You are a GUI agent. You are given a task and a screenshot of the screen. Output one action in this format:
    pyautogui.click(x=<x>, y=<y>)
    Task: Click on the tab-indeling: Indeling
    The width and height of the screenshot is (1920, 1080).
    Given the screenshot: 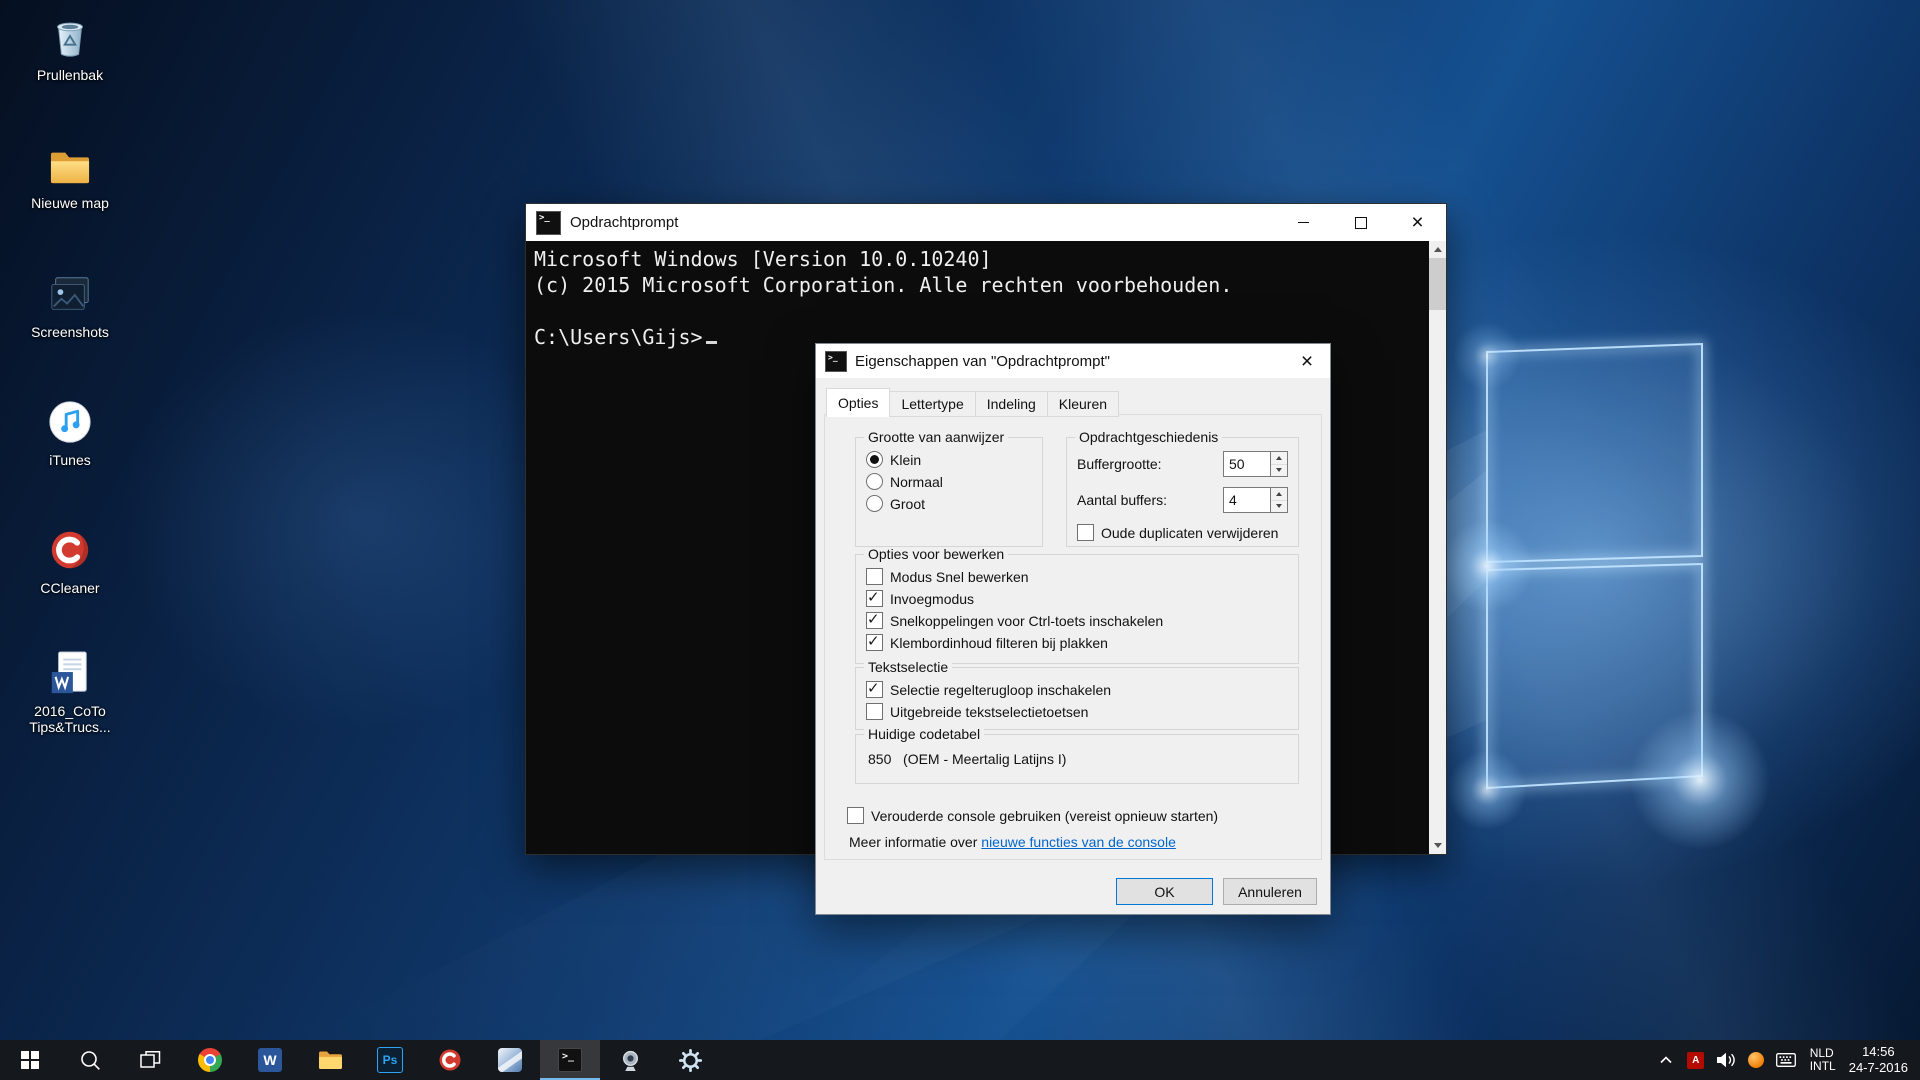 What is the action you would take?
    pyautogui.click(x=1011, y=404)
    